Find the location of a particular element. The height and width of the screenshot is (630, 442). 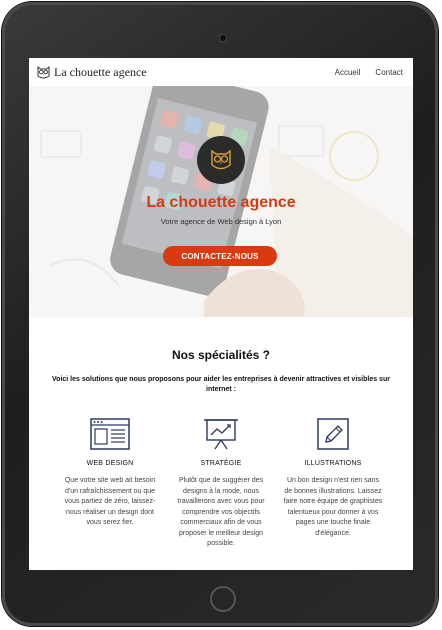

card-title: WEB DESIGN is located at coordinates (110, 463).